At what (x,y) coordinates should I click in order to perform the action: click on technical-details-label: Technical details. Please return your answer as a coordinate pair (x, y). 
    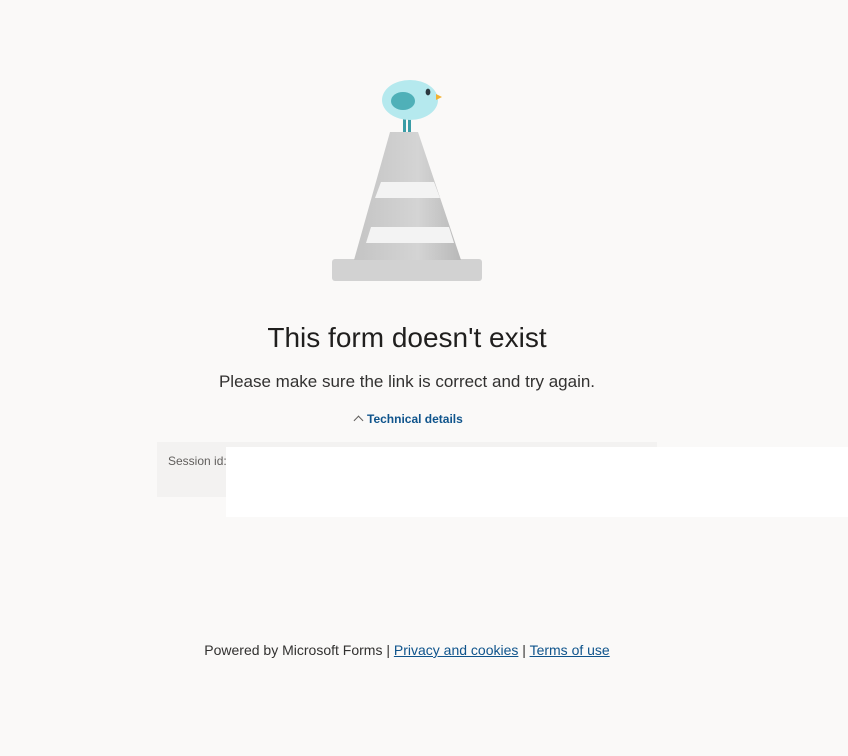
    Looking at the image, I should click on (415, 419).